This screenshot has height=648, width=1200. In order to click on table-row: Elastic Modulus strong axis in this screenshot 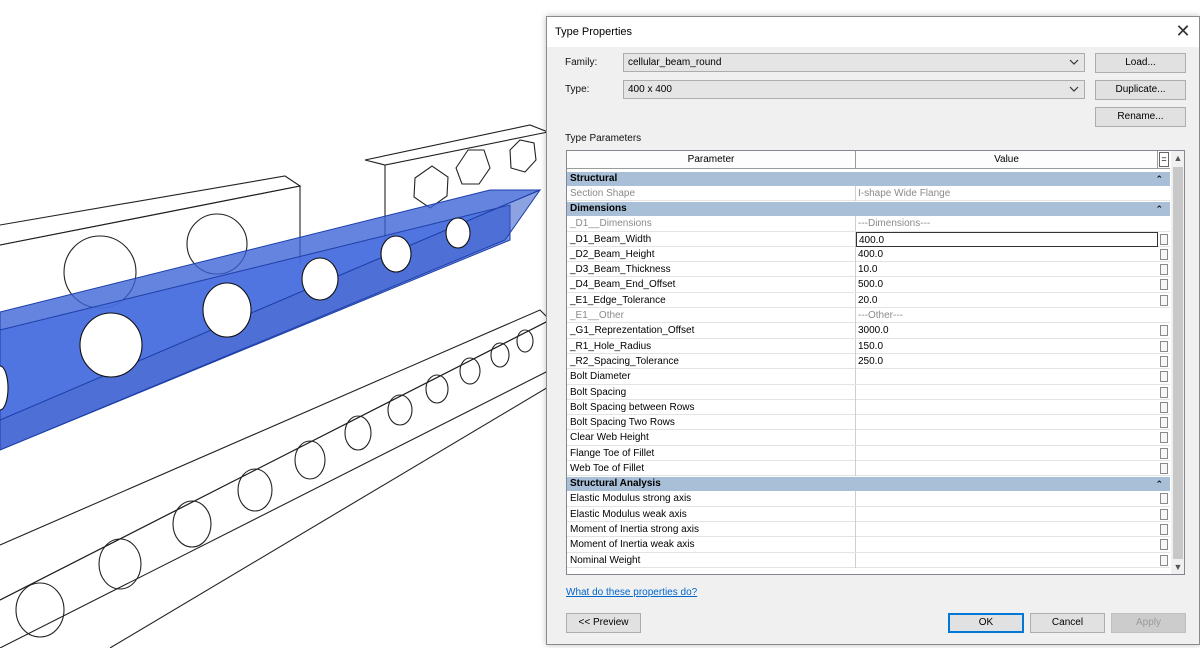, I will do `click(868, 499)`.